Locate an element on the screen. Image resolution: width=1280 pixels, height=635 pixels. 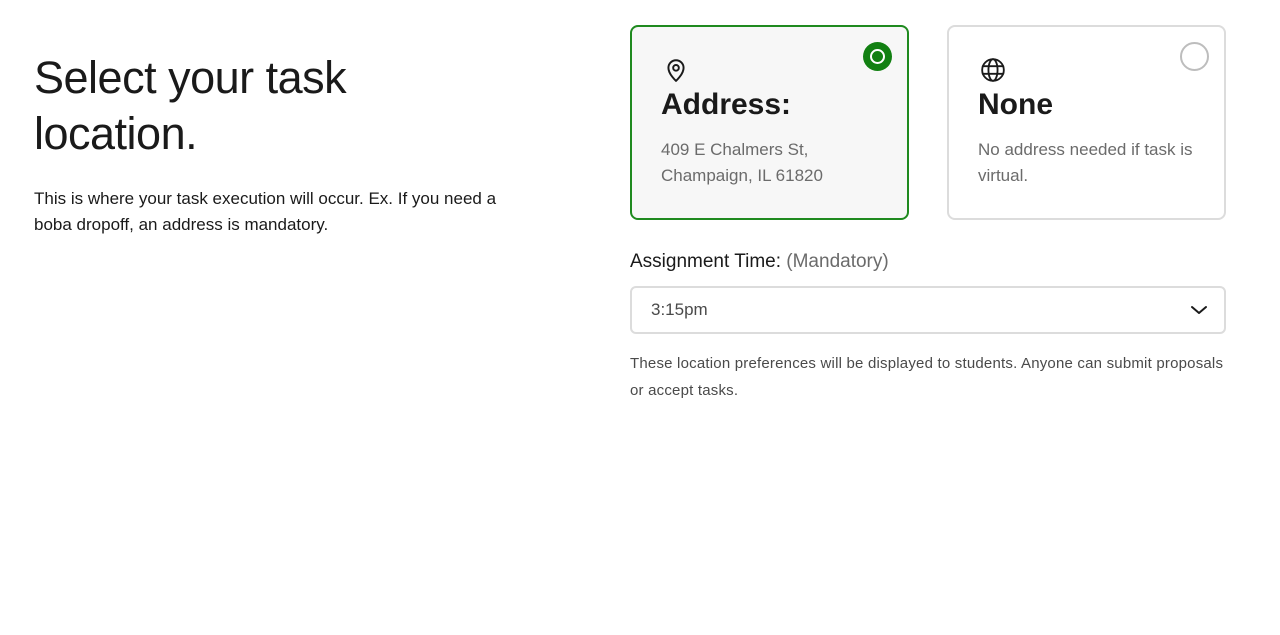
mandatory-qualifier: (Mandatory) is located at coordinates (837, 261).